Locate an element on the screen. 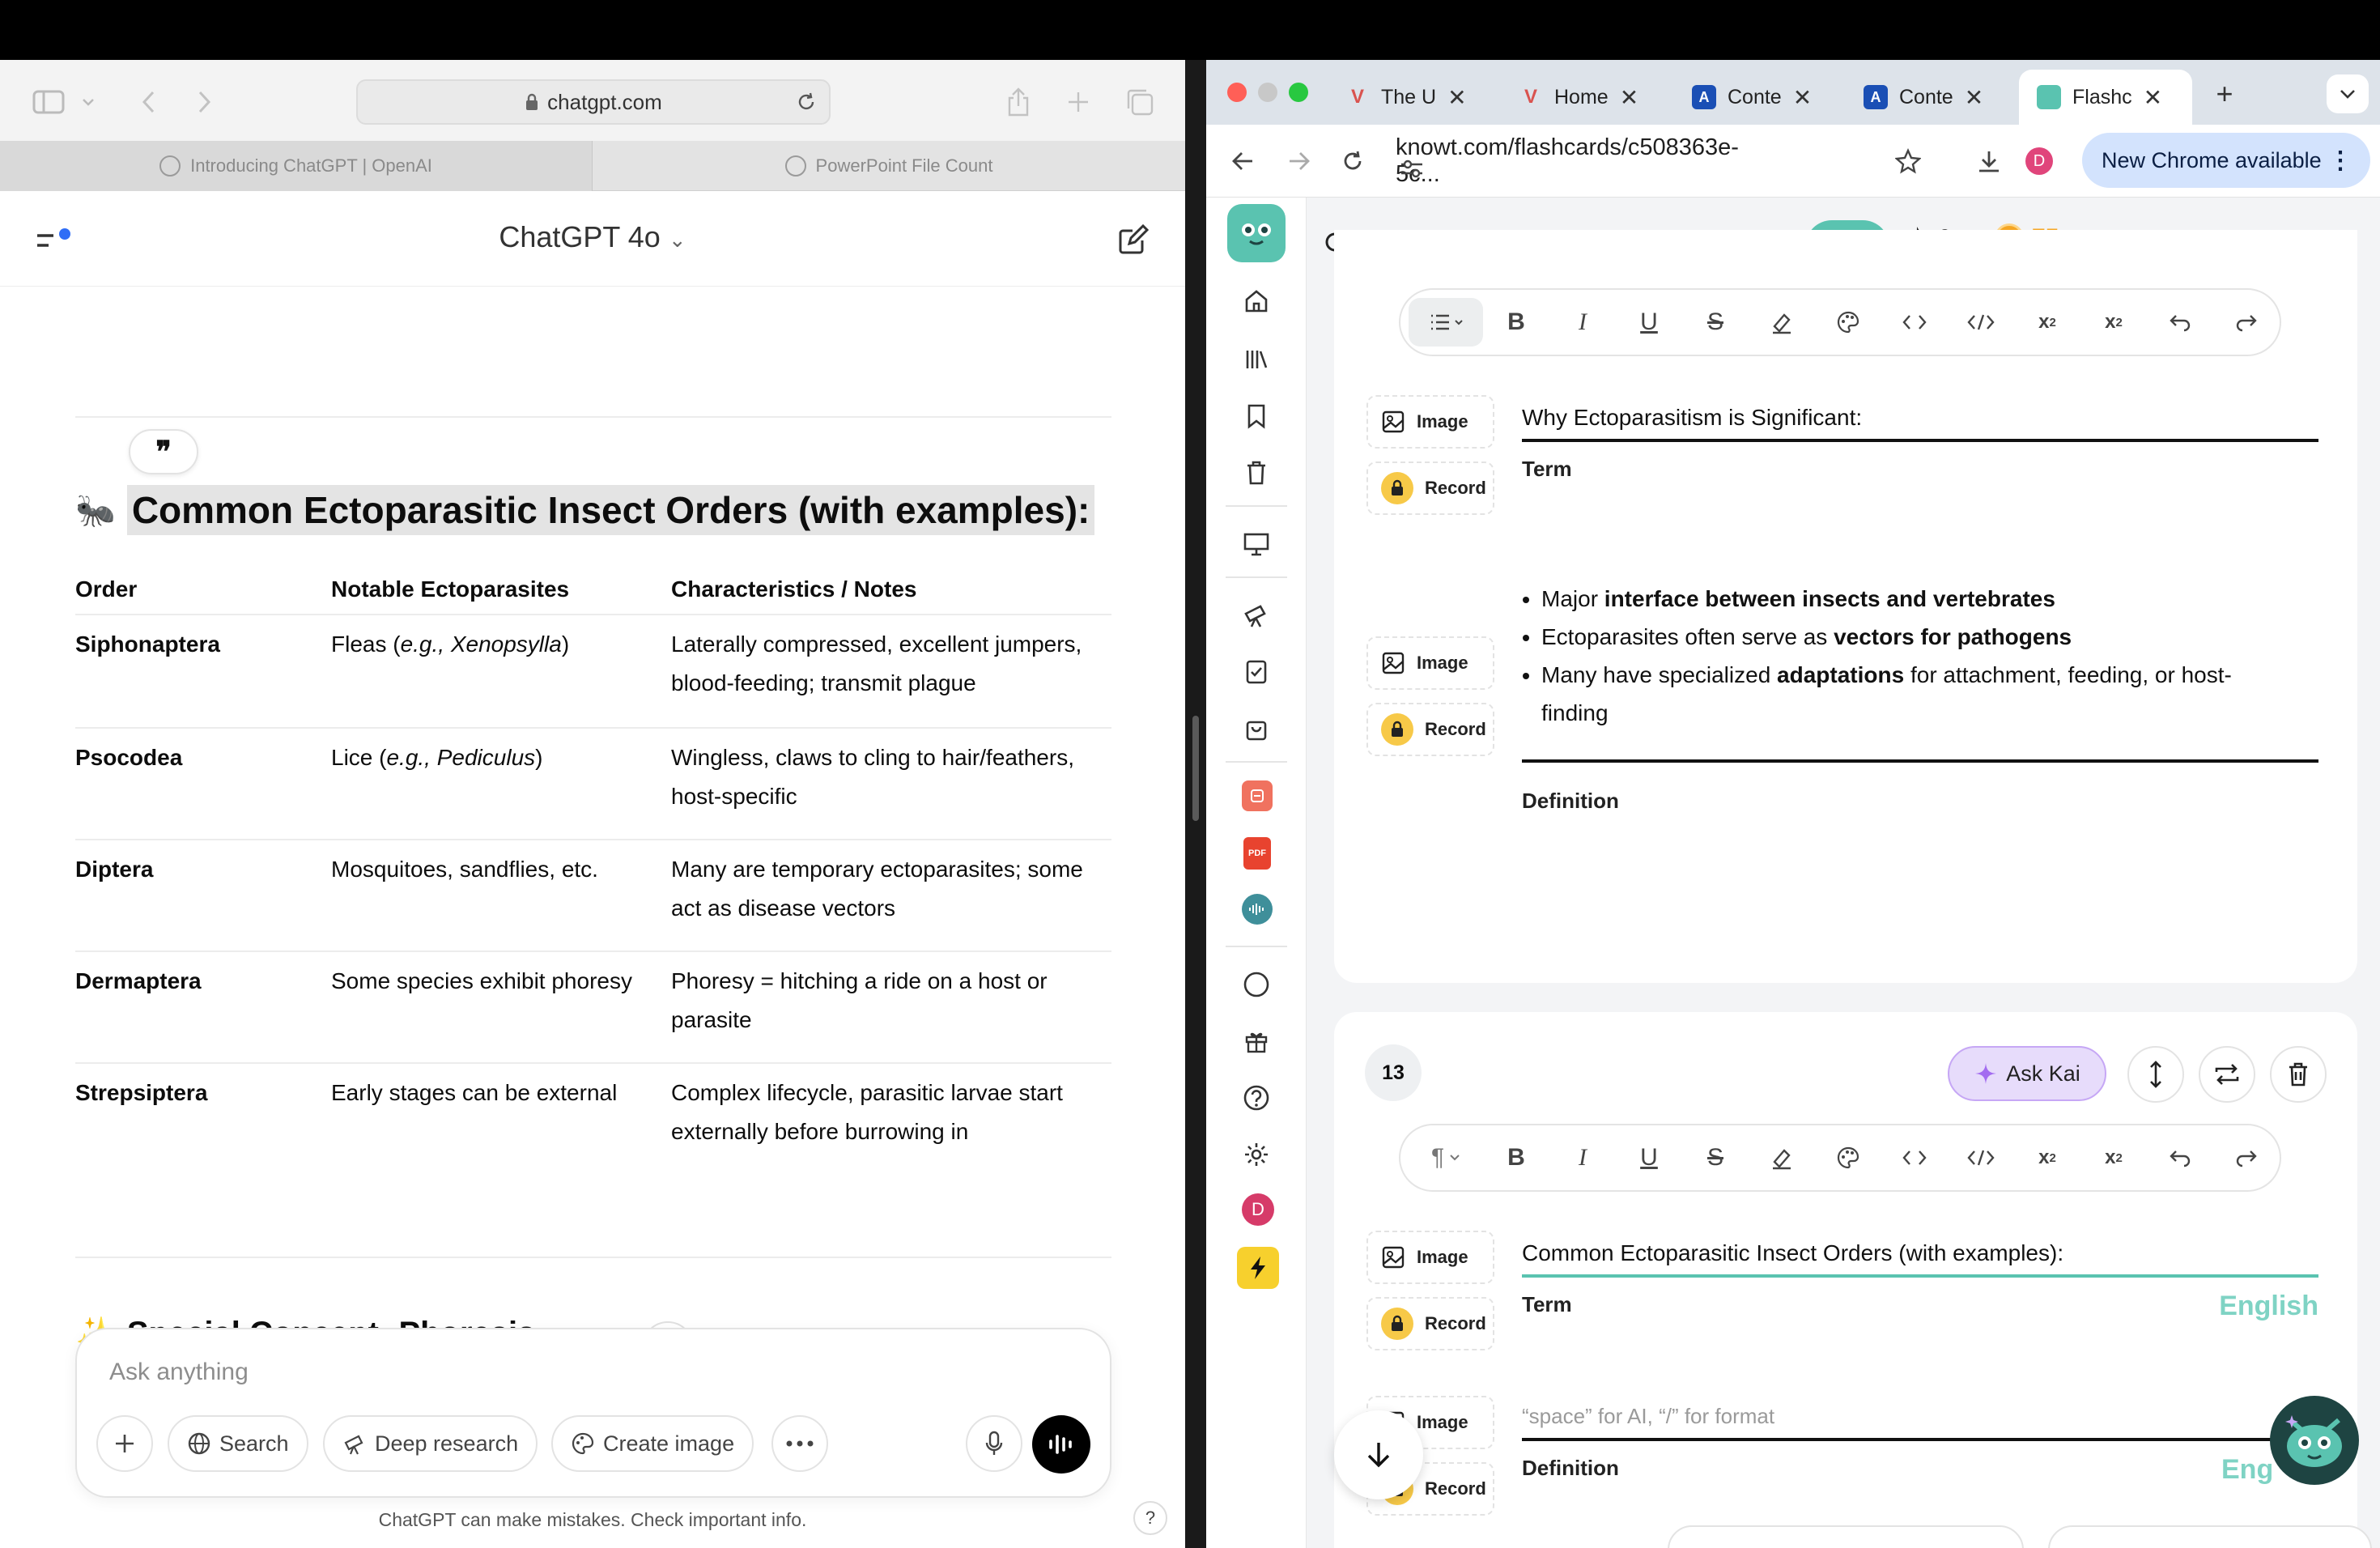 This screenshot has width=2380, height=1548. scroll-down-button is located at coordinates (1379, 1455).